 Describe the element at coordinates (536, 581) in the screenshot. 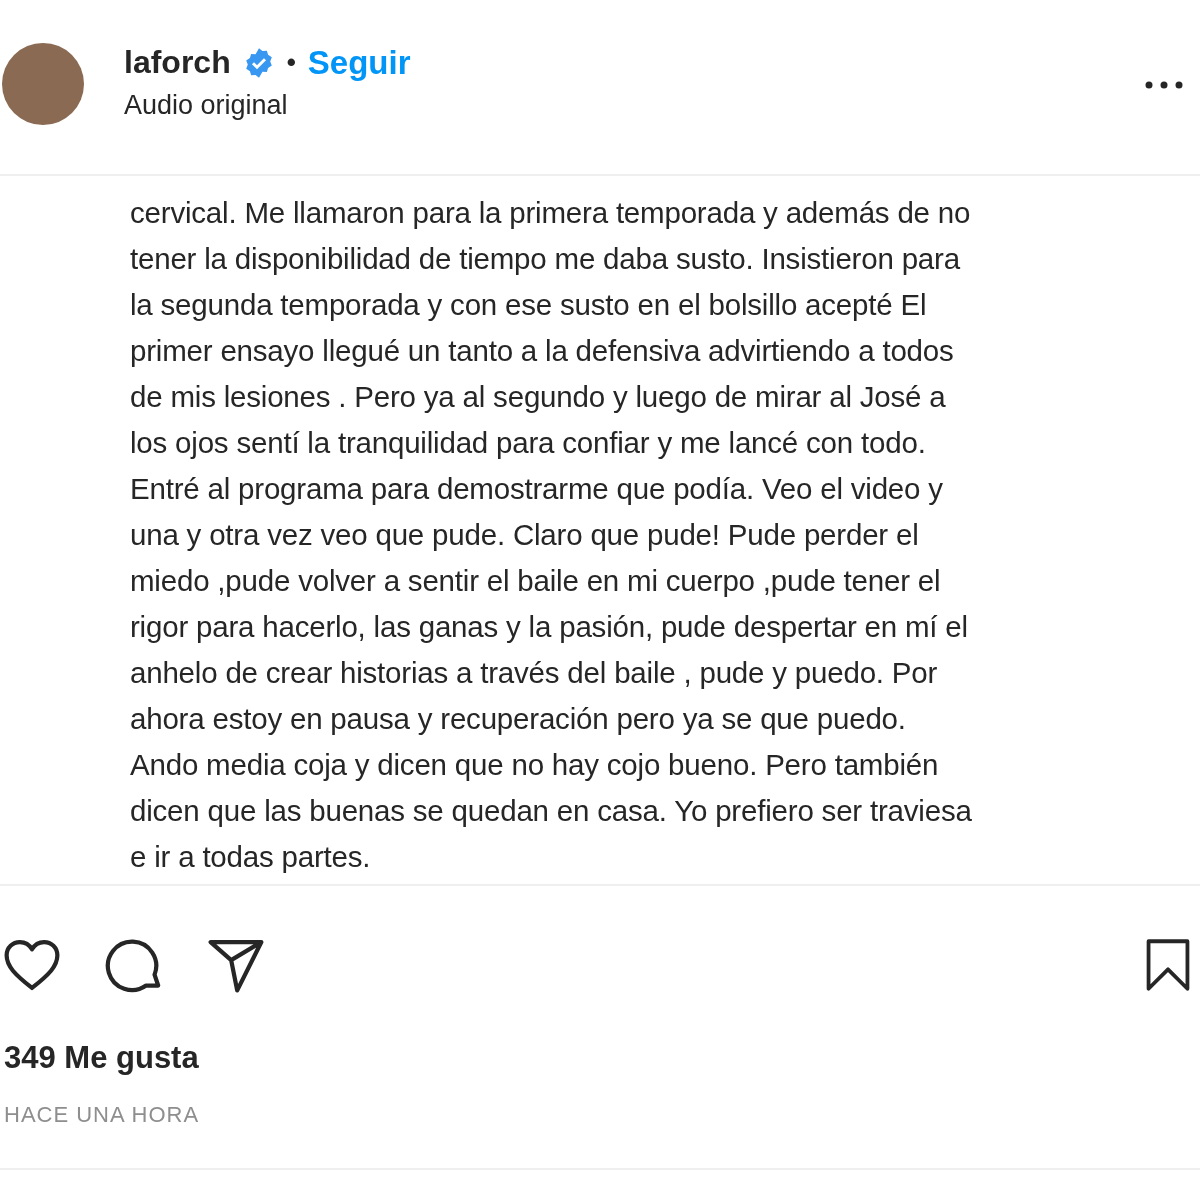

I see `caption-line: miedo ,pude volver a sentir el baile en mi cuerpo ,pude tener el` at that location.